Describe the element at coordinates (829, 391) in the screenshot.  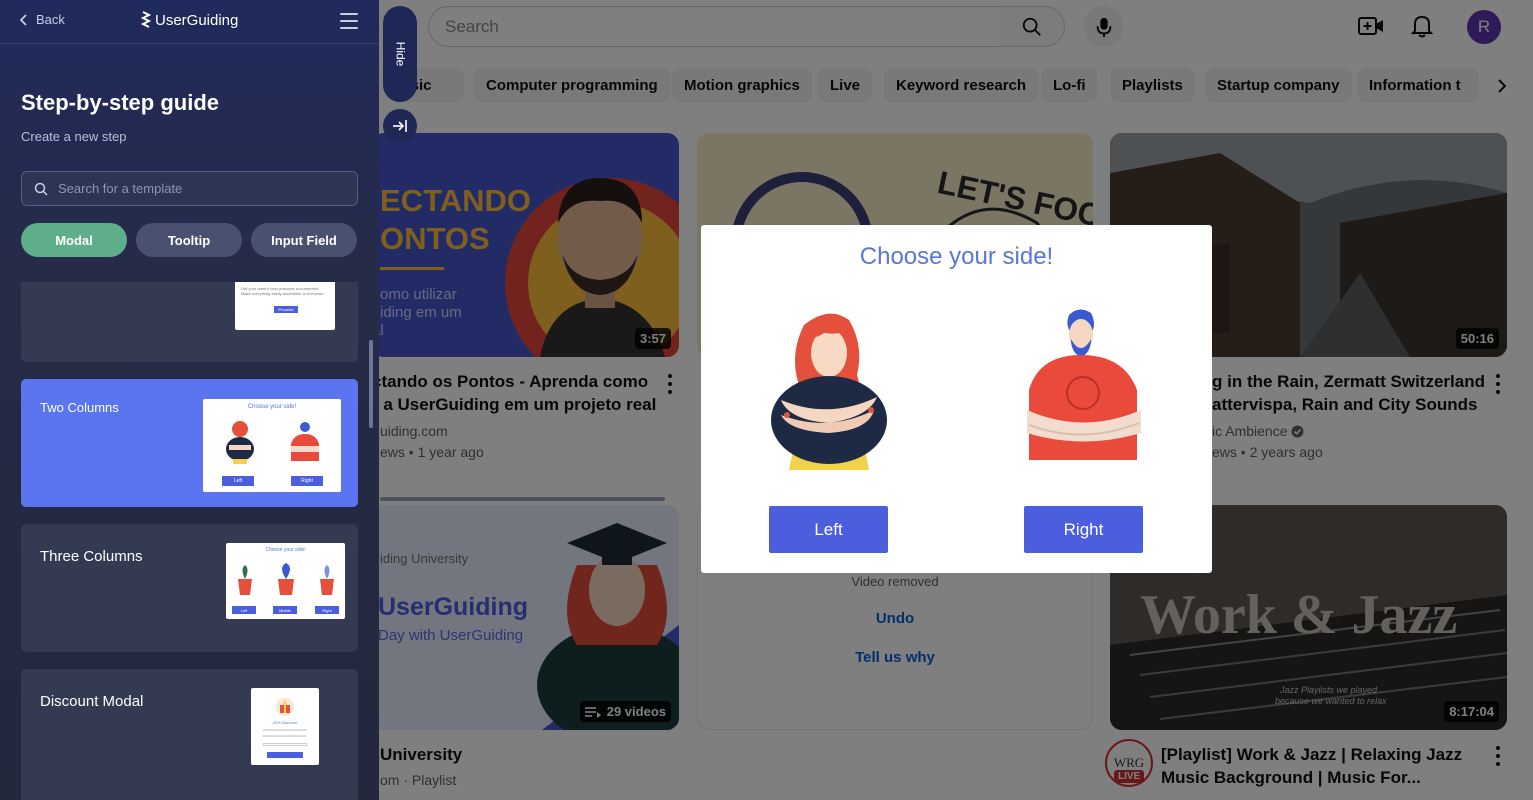
I see `woman-illustration` at that location.